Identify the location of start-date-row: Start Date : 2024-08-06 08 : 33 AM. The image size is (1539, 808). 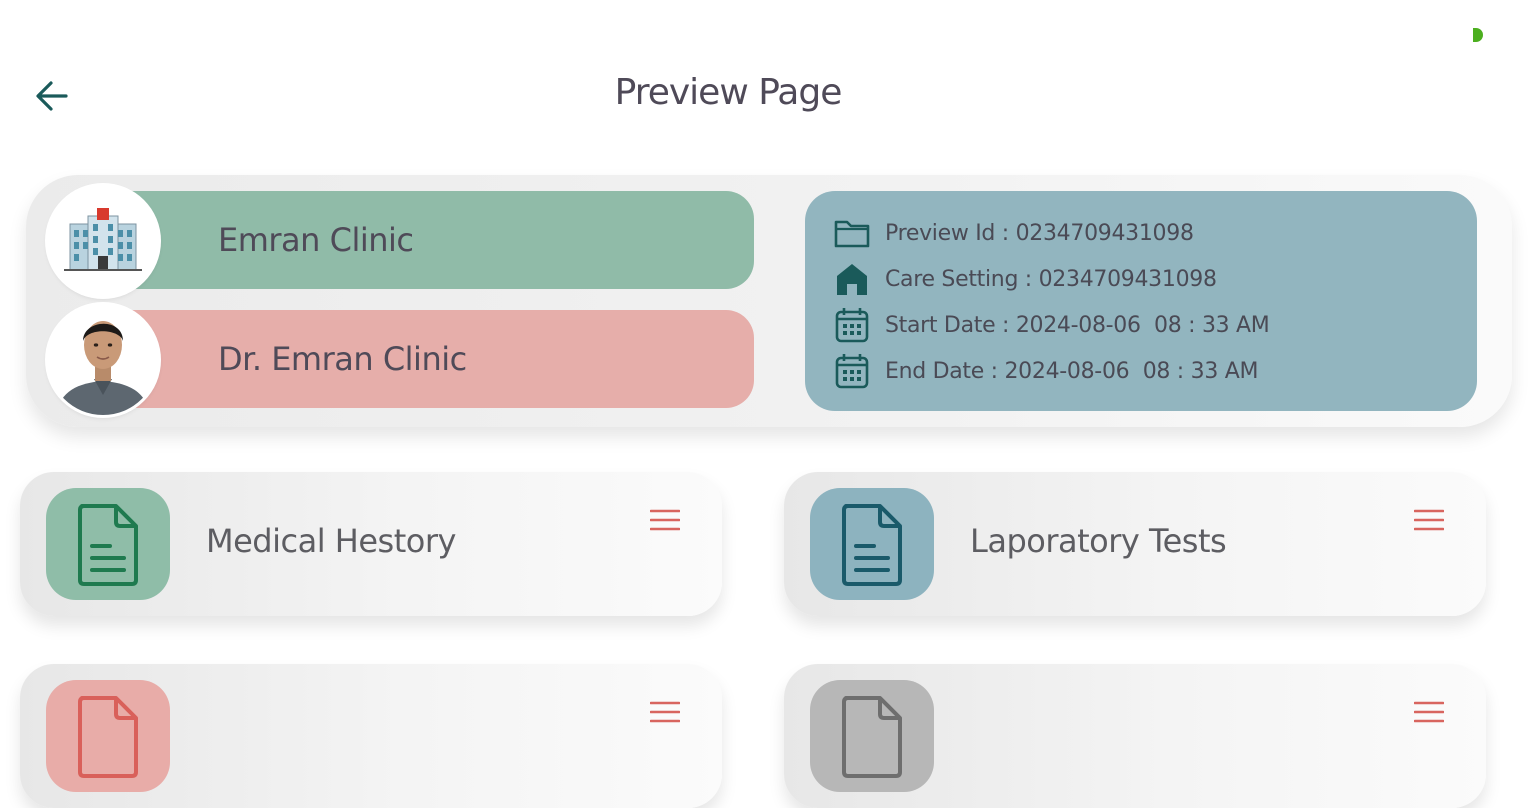
(1051, 325).